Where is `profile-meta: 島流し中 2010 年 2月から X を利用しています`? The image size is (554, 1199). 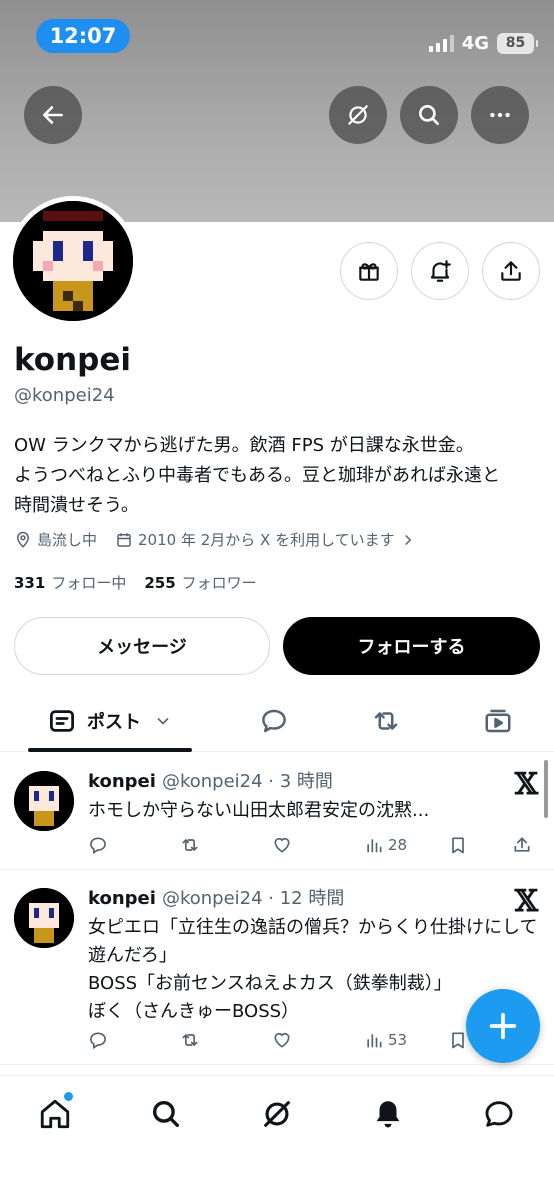 profile-meta: 島流し中 2010 年 2月から X を利用しています is located at coordinates (227, 539).